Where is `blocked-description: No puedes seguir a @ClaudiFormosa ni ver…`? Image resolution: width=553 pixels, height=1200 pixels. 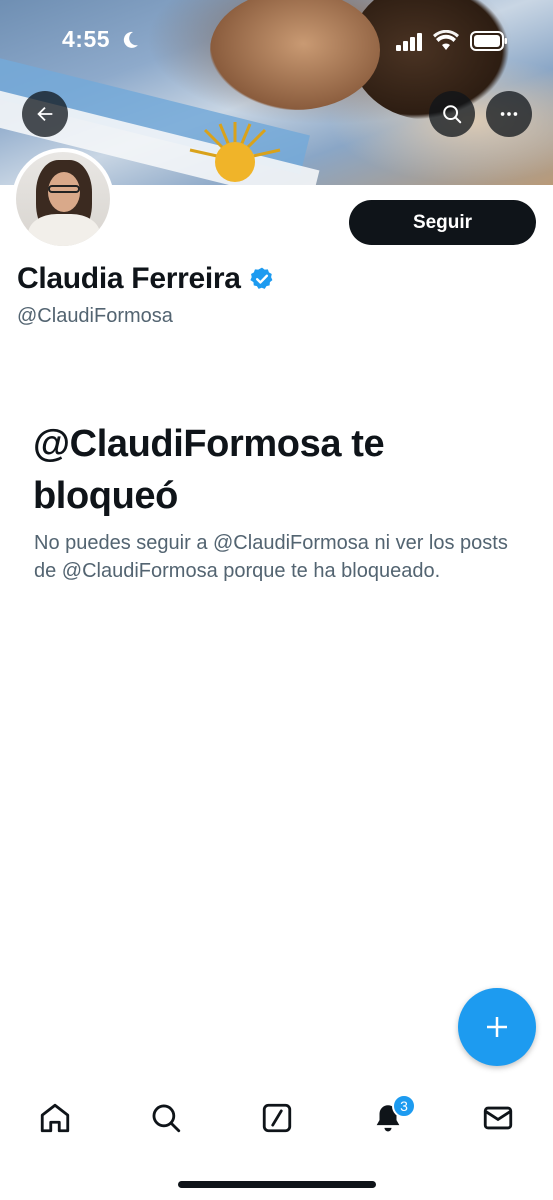 blocked-description: No puedes seguir a @ClaudiFormosa ni ver… is located at coordinates (271, 557).